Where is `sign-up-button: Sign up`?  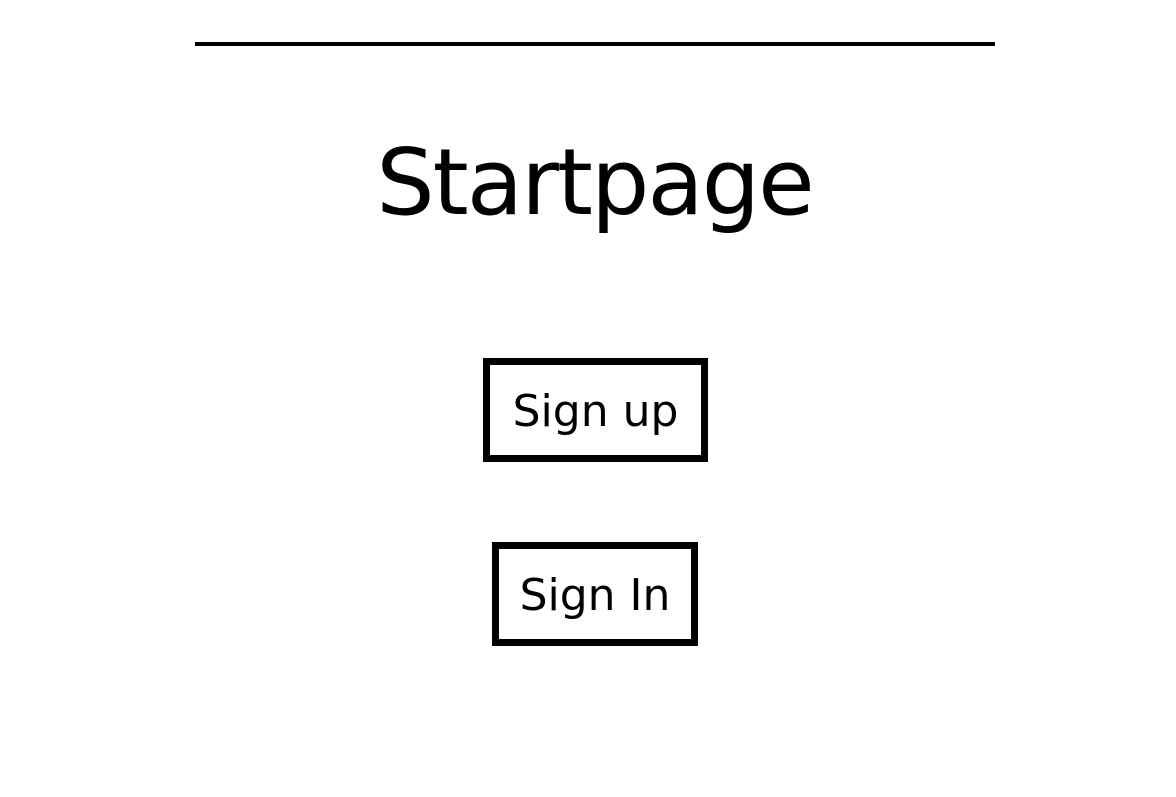 sign-up-button: Sign up is located at coordinates (595, 410).